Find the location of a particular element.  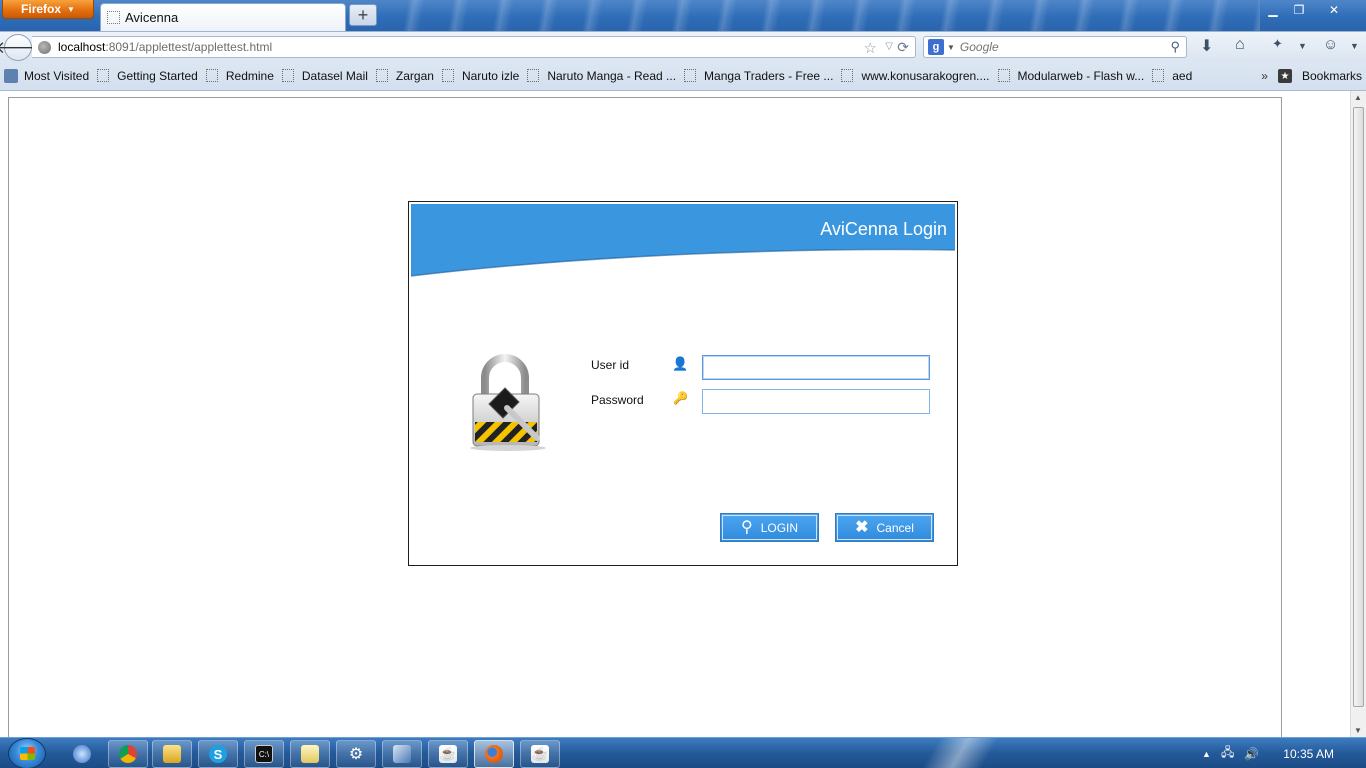

bookmark-aed: aed is located at coordinates (1172, 76).